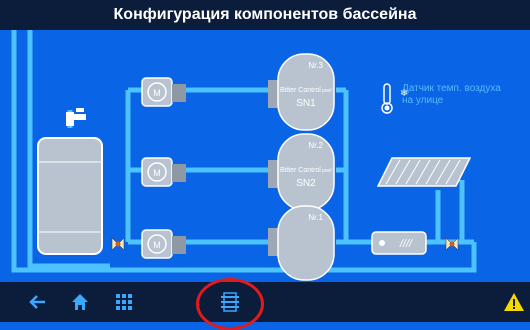  Describe the element at coordinates (70, 196) in the screenshot. I see `water-tank` at that location.